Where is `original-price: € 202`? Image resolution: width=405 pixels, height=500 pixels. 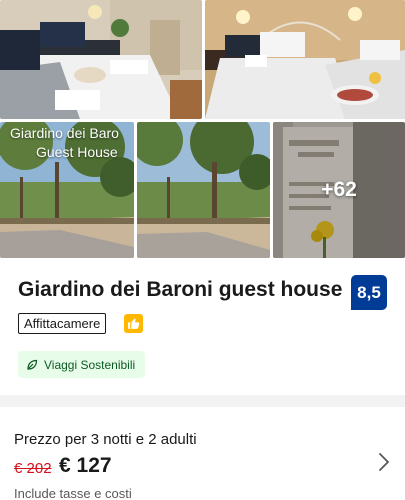
original-price: € 202 is located at coordinates (33, 468).